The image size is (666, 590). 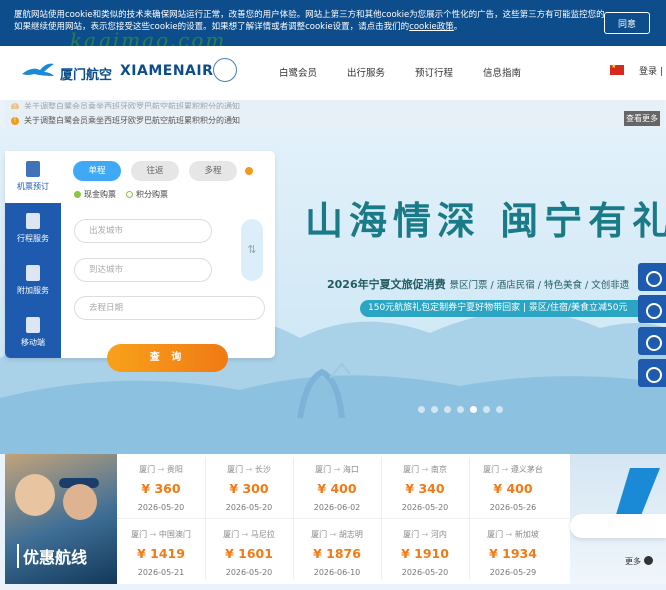 I want to click on nav-item-book-trip: 预订行程, so click(x=434, y=72).